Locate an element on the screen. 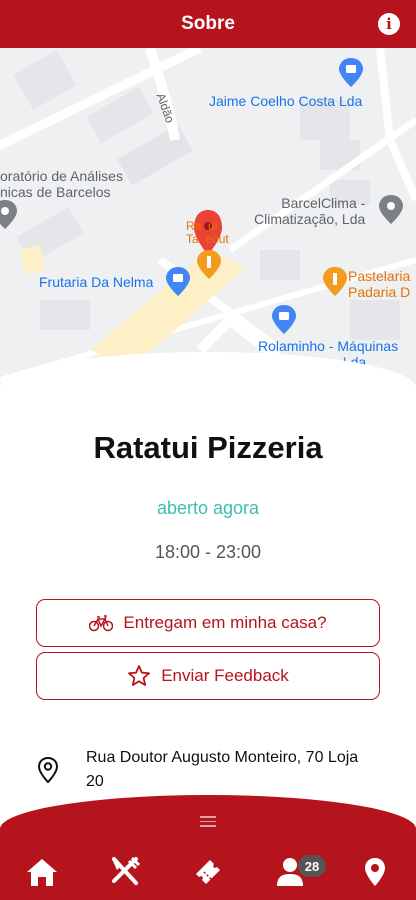 The width and height of the screenshot is (416, 900). map-place-label: Frutaria Da Nelma is located at coordinates (96, 282).